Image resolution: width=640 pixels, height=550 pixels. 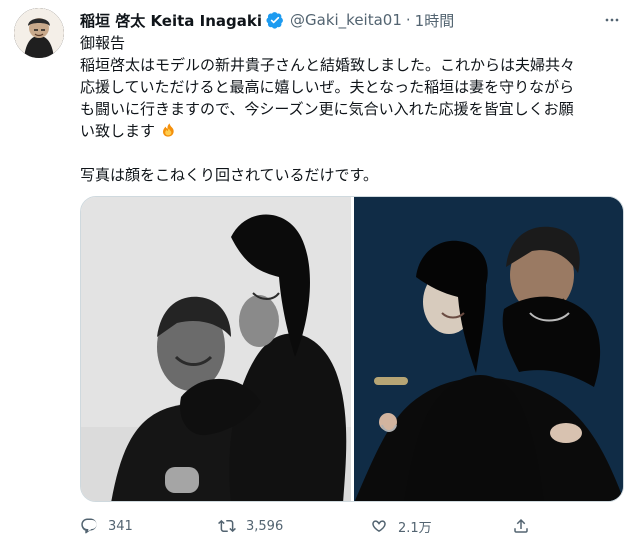 I want to click on share-icon, so click(x=521, y=526).